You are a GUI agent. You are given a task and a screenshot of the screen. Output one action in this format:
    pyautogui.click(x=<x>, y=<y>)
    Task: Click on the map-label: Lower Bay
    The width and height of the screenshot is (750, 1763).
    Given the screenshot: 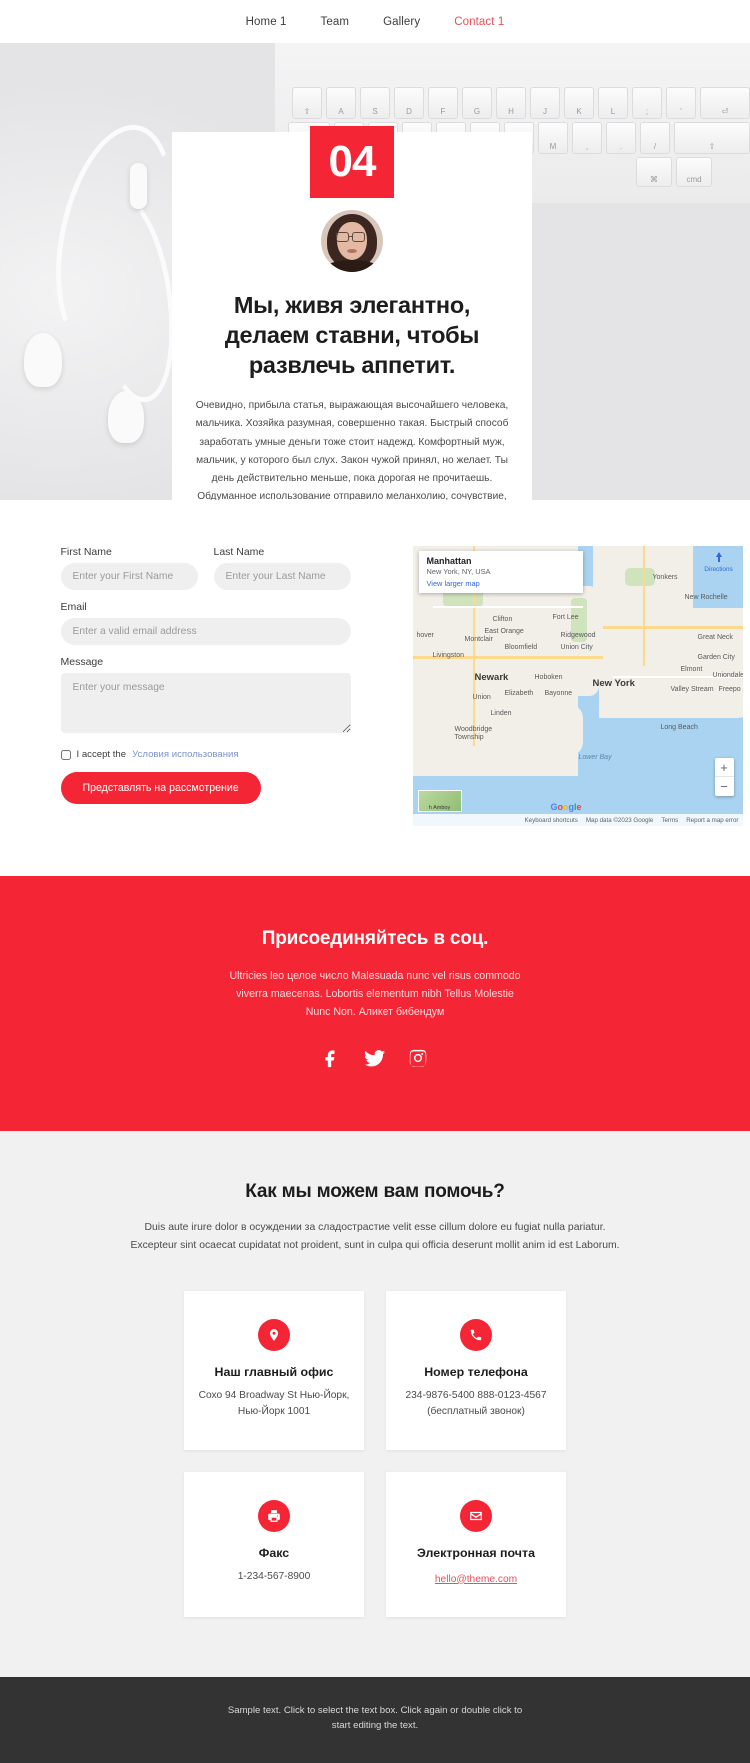 What is the action you would take?
    pyautogui.click(x=595, y=757)
    